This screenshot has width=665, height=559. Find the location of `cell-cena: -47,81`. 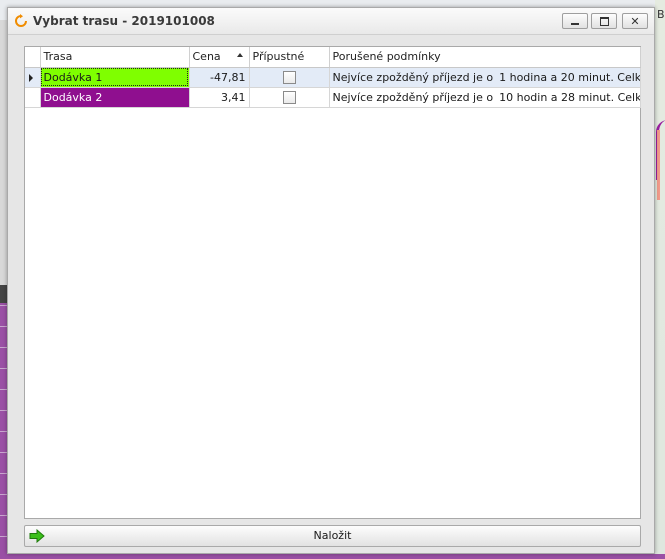

cell-cena: -47,81 is located at coordinates (219, 77).